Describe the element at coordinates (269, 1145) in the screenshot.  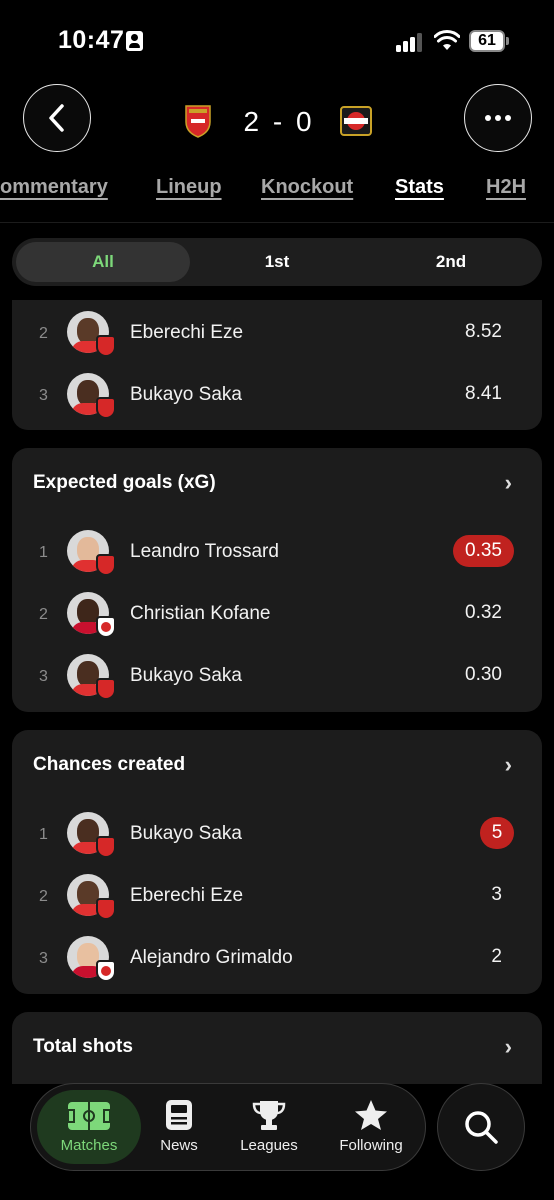
I see `nav-label: Leagues` at that location.